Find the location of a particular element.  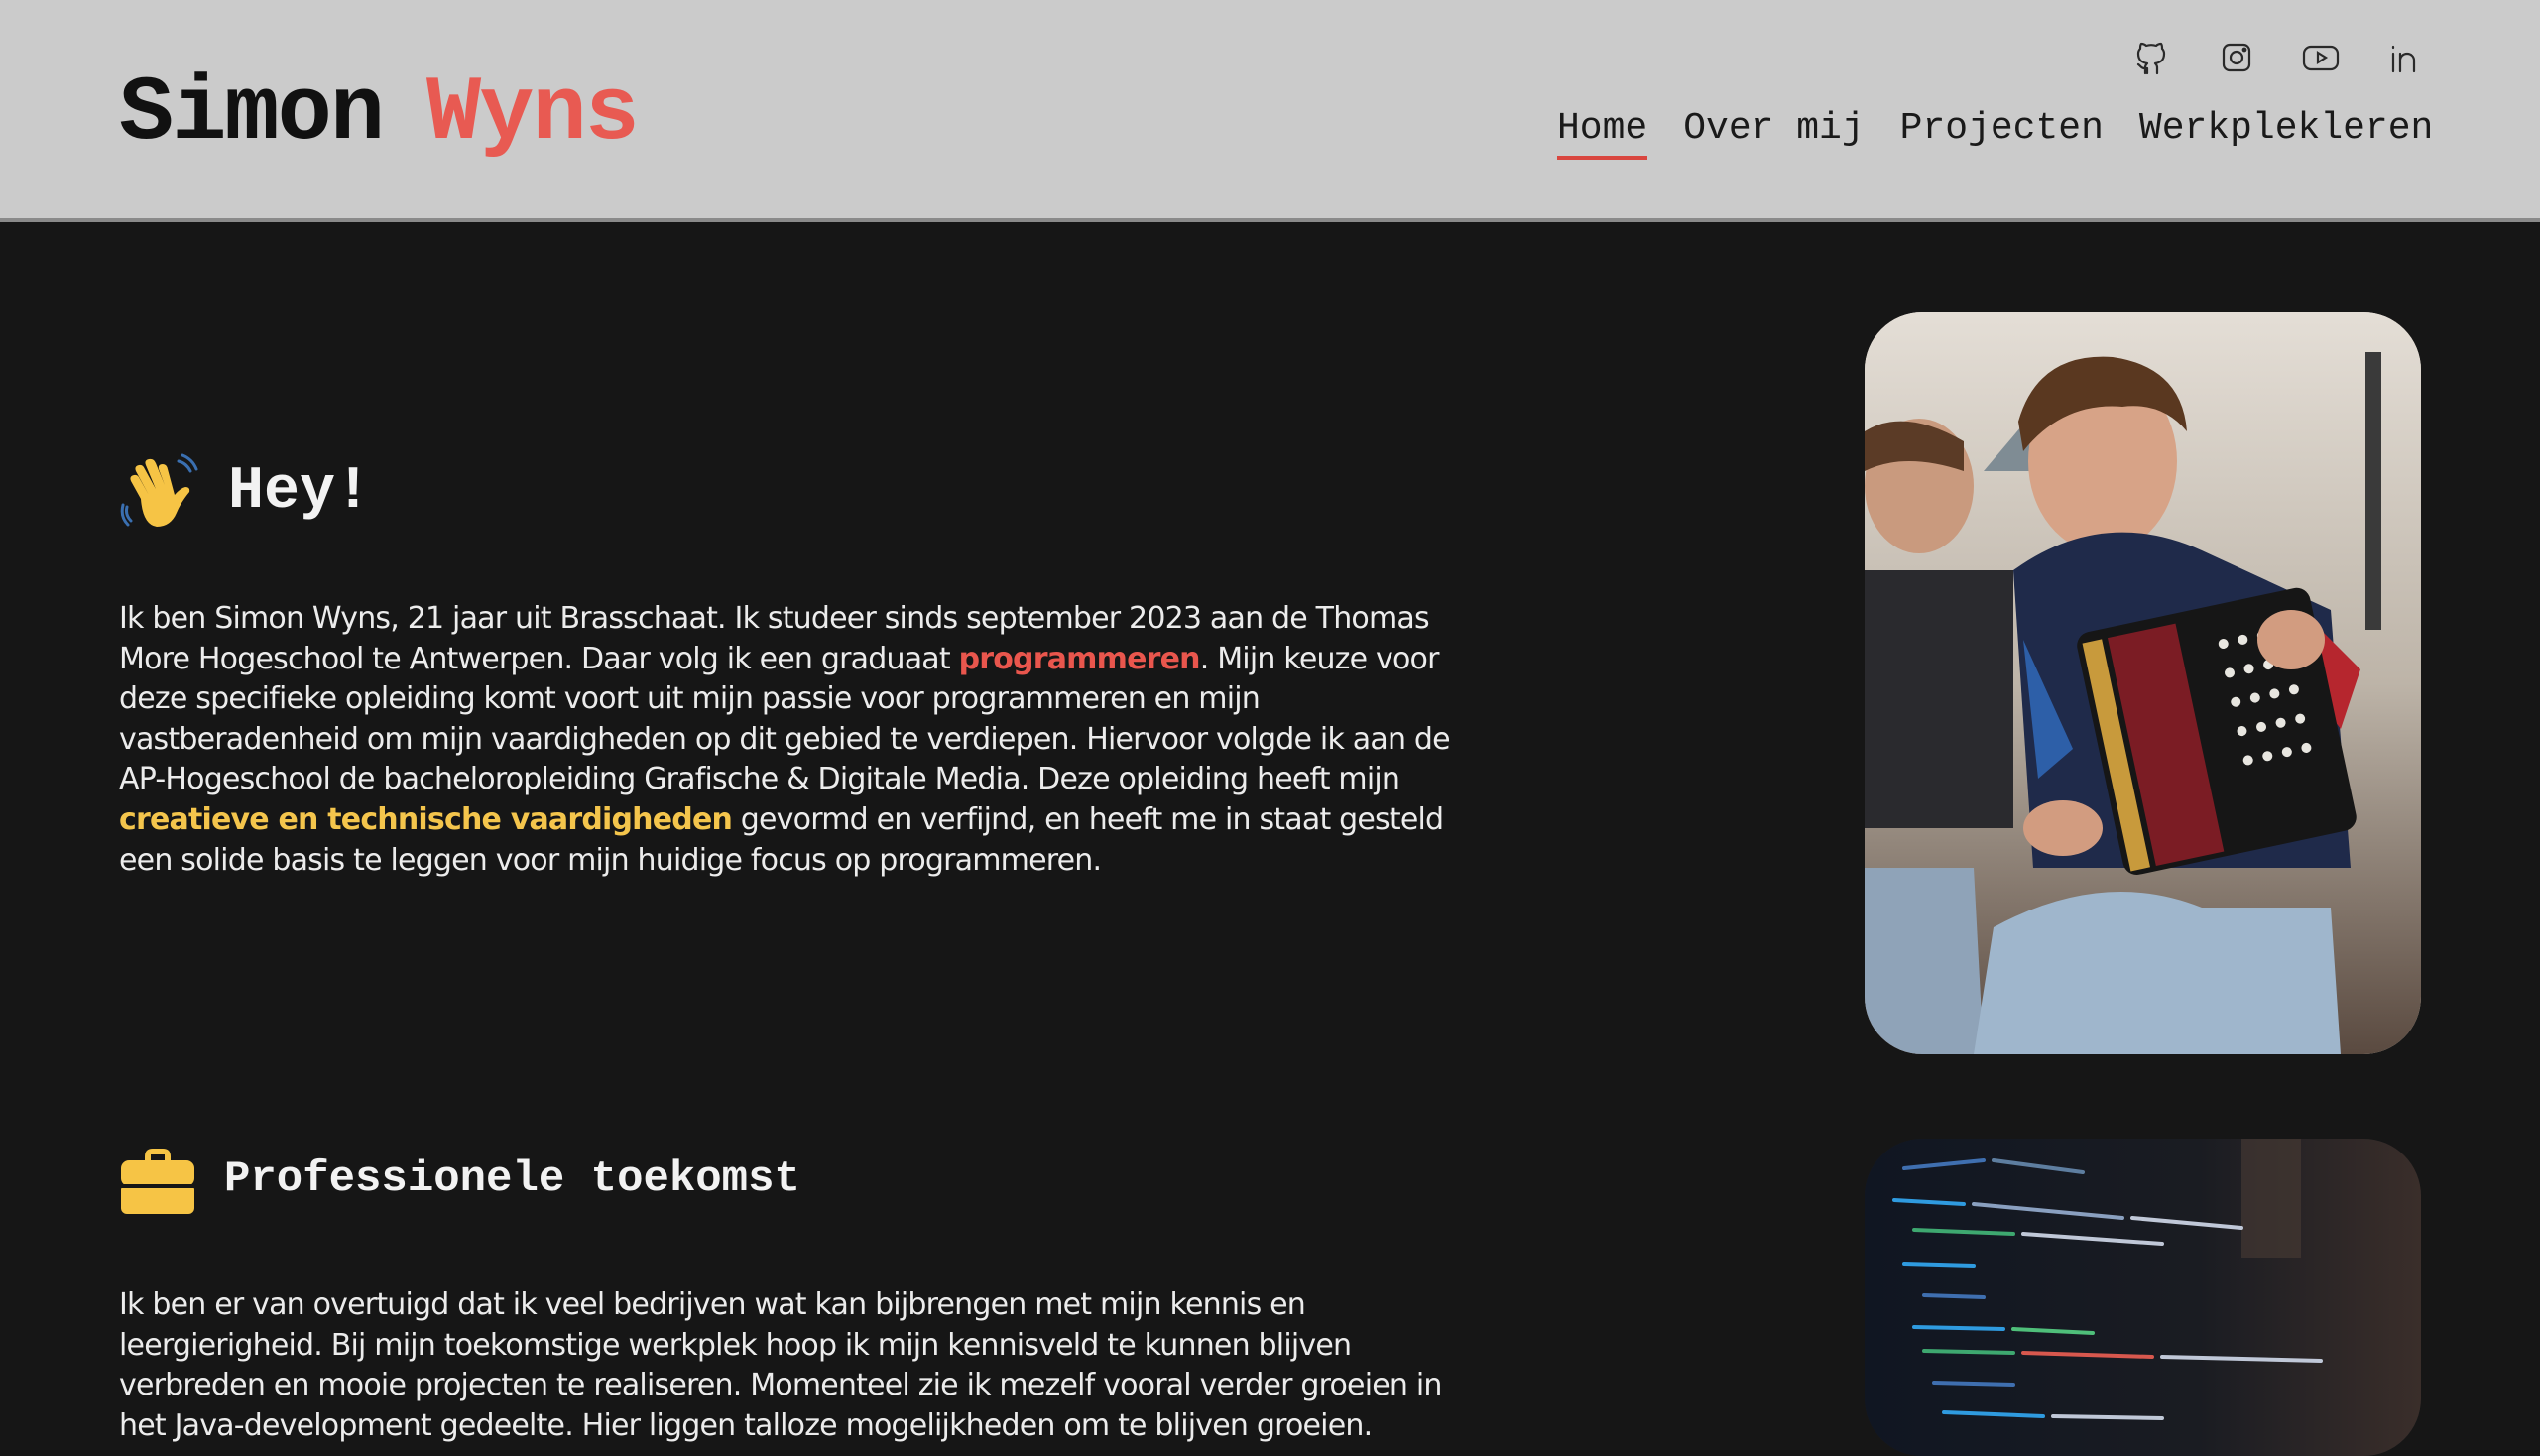

site-logo: Simon Wyns is located at coordinates (379, 113).